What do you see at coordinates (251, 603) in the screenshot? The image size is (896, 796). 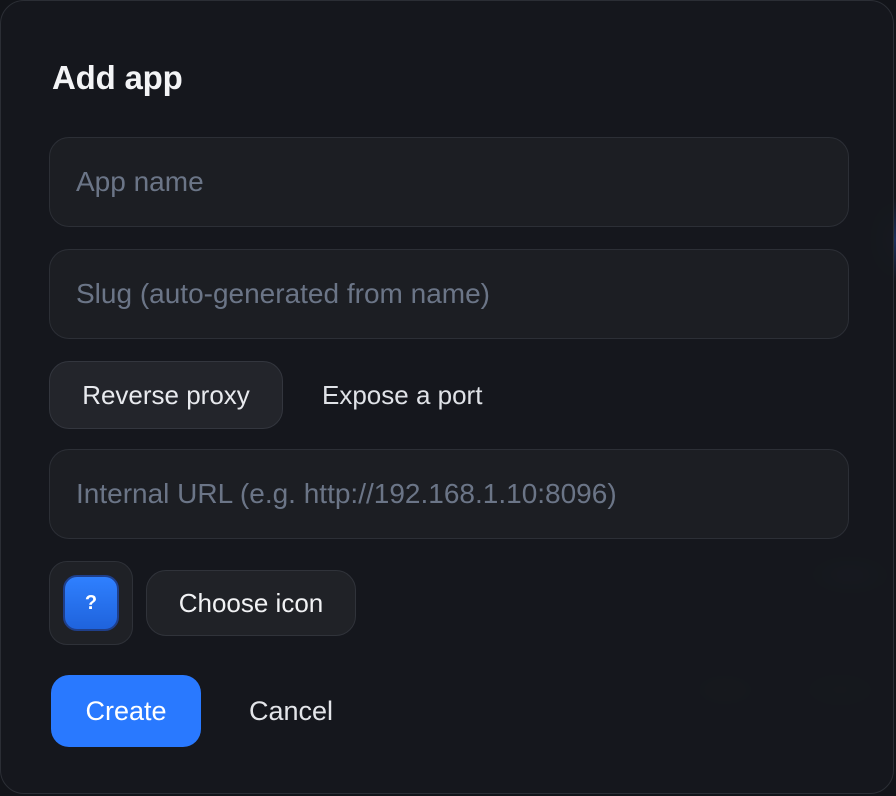 I see `choose-icon-button: Choose icon` at bounding box center [251, 603].